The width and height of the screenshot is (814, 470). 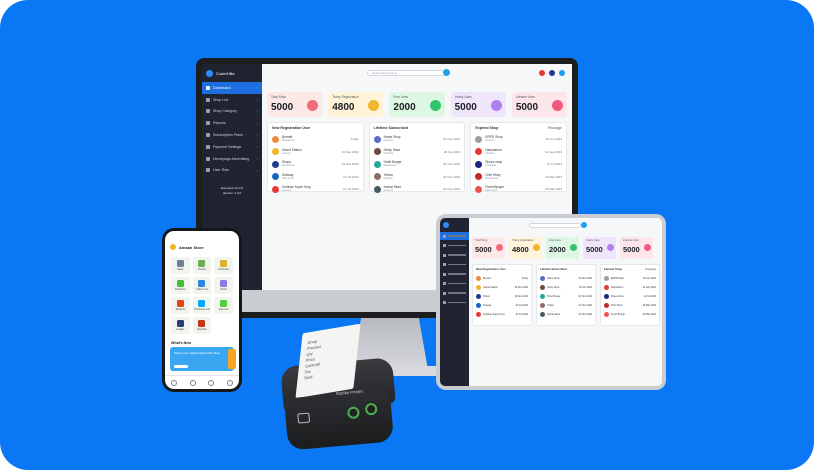 What do you see at coordinates (406, 73) in the screenshot?
I see `search-input: Search Everything` at bounding box center [406, 73].